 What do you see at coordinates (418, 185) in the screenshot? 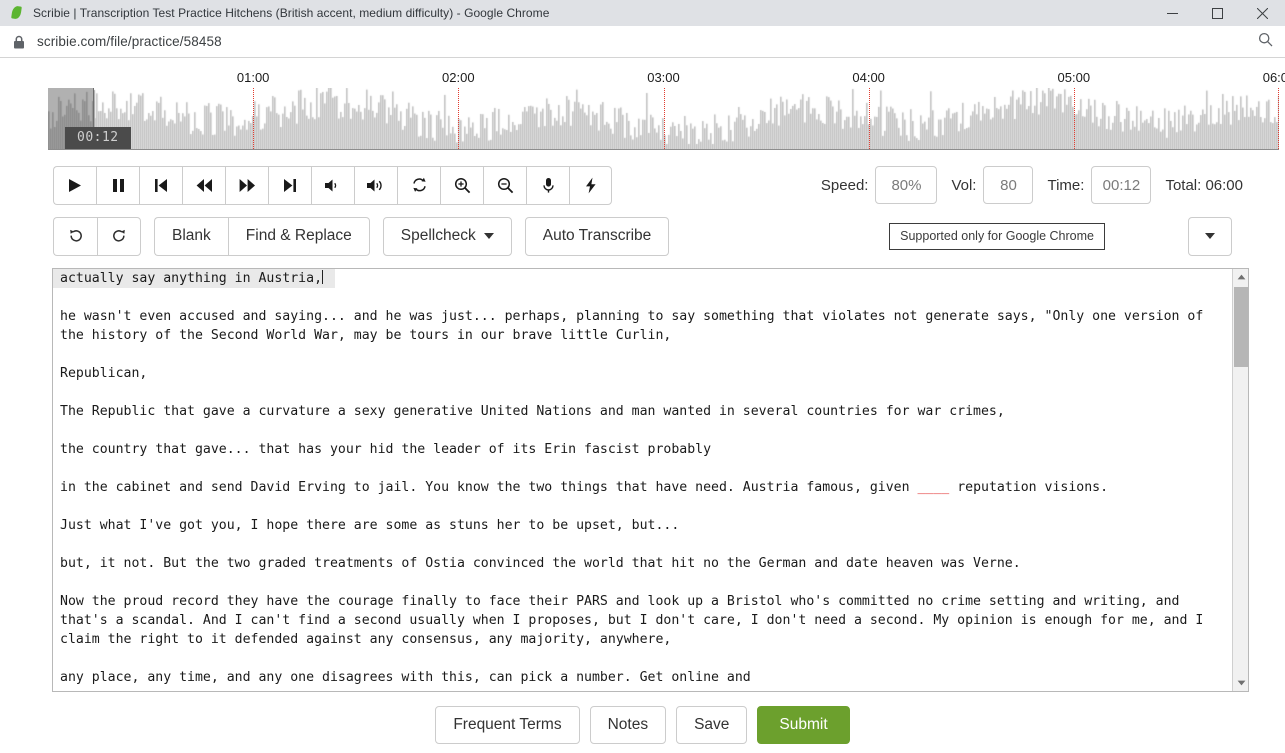
I see `loop-icon` at bounding box center [418, 185].